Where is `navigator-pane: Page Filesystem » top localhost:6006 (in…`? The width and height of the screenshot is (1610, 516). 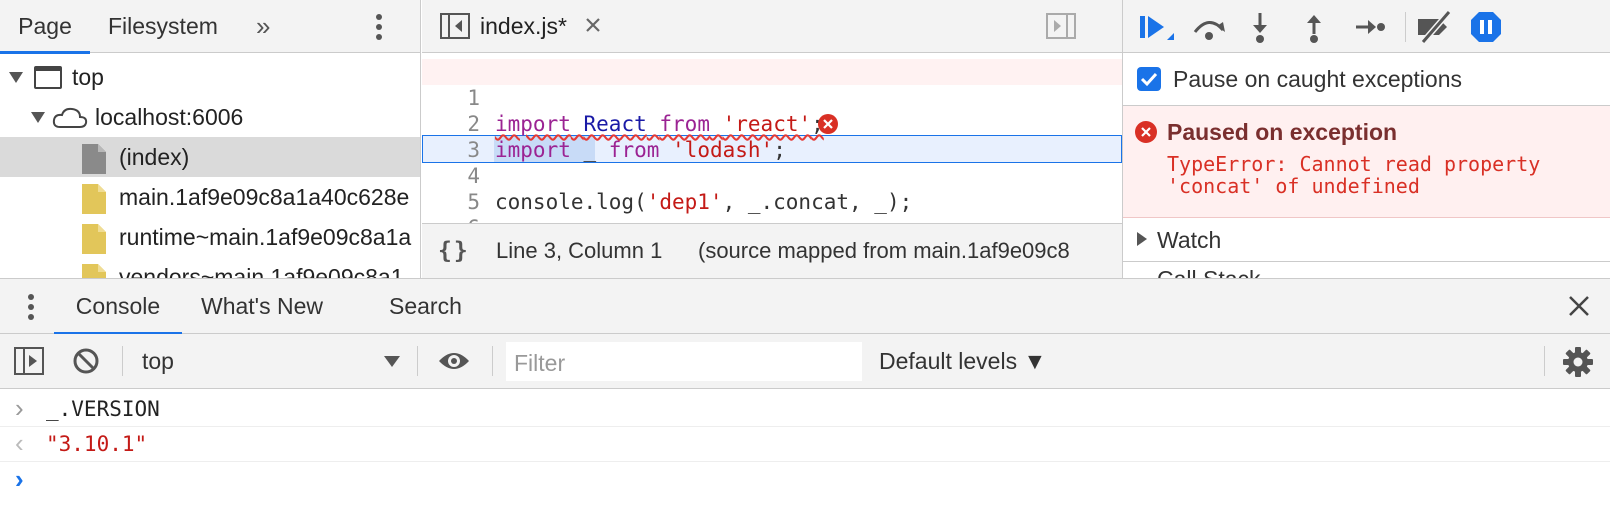
navigator-pane: Page Filesystem » top localhost:6006 (in… is located at coordinates (210, 139).